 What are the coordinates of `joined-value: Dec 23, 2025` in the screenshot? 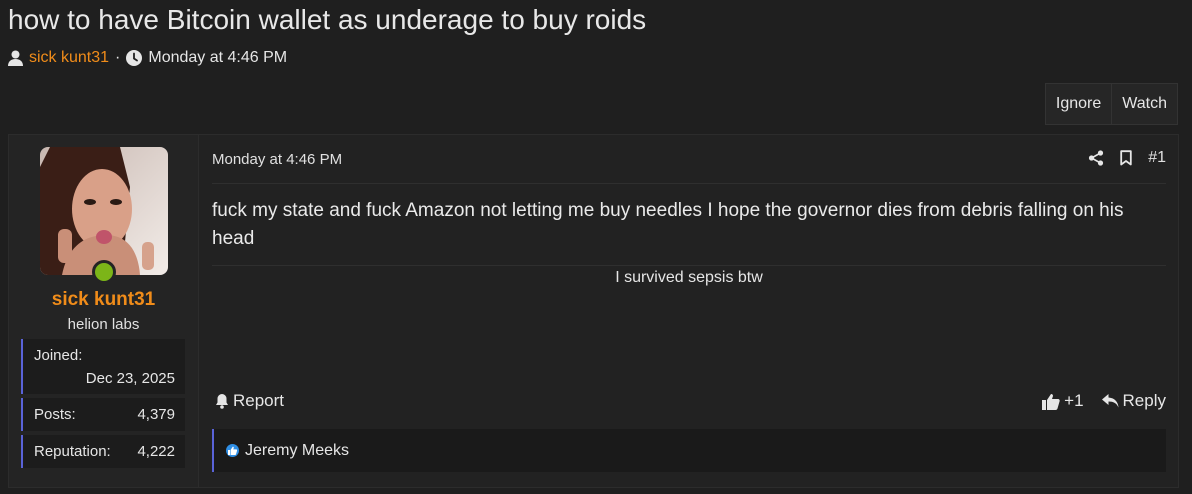 It's located at (130, 378).